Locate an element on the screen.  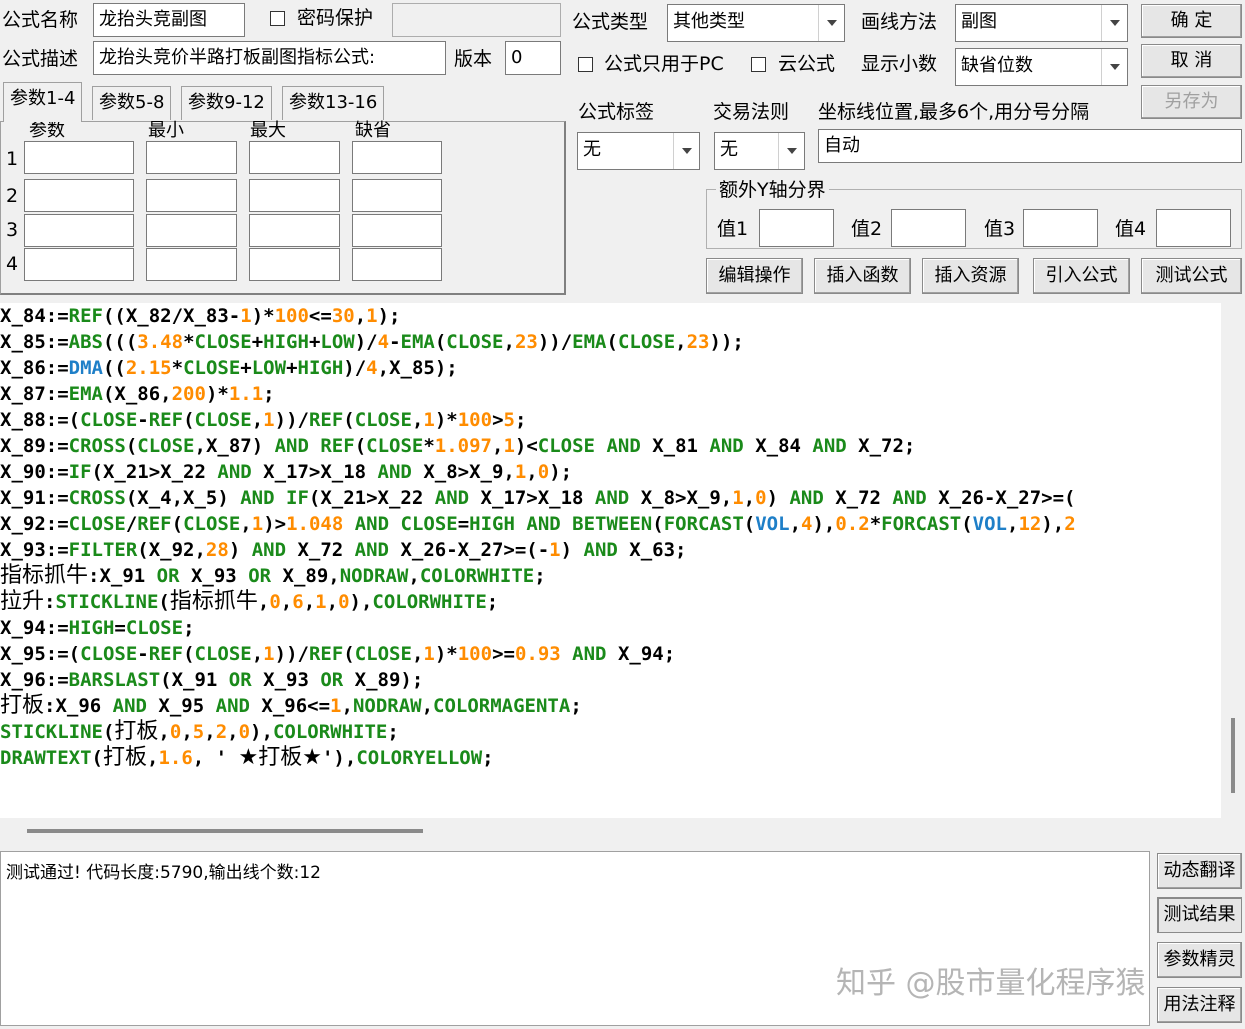
formula-name-input: 龙抬头竞副图 is located at coordinates (169, 20).